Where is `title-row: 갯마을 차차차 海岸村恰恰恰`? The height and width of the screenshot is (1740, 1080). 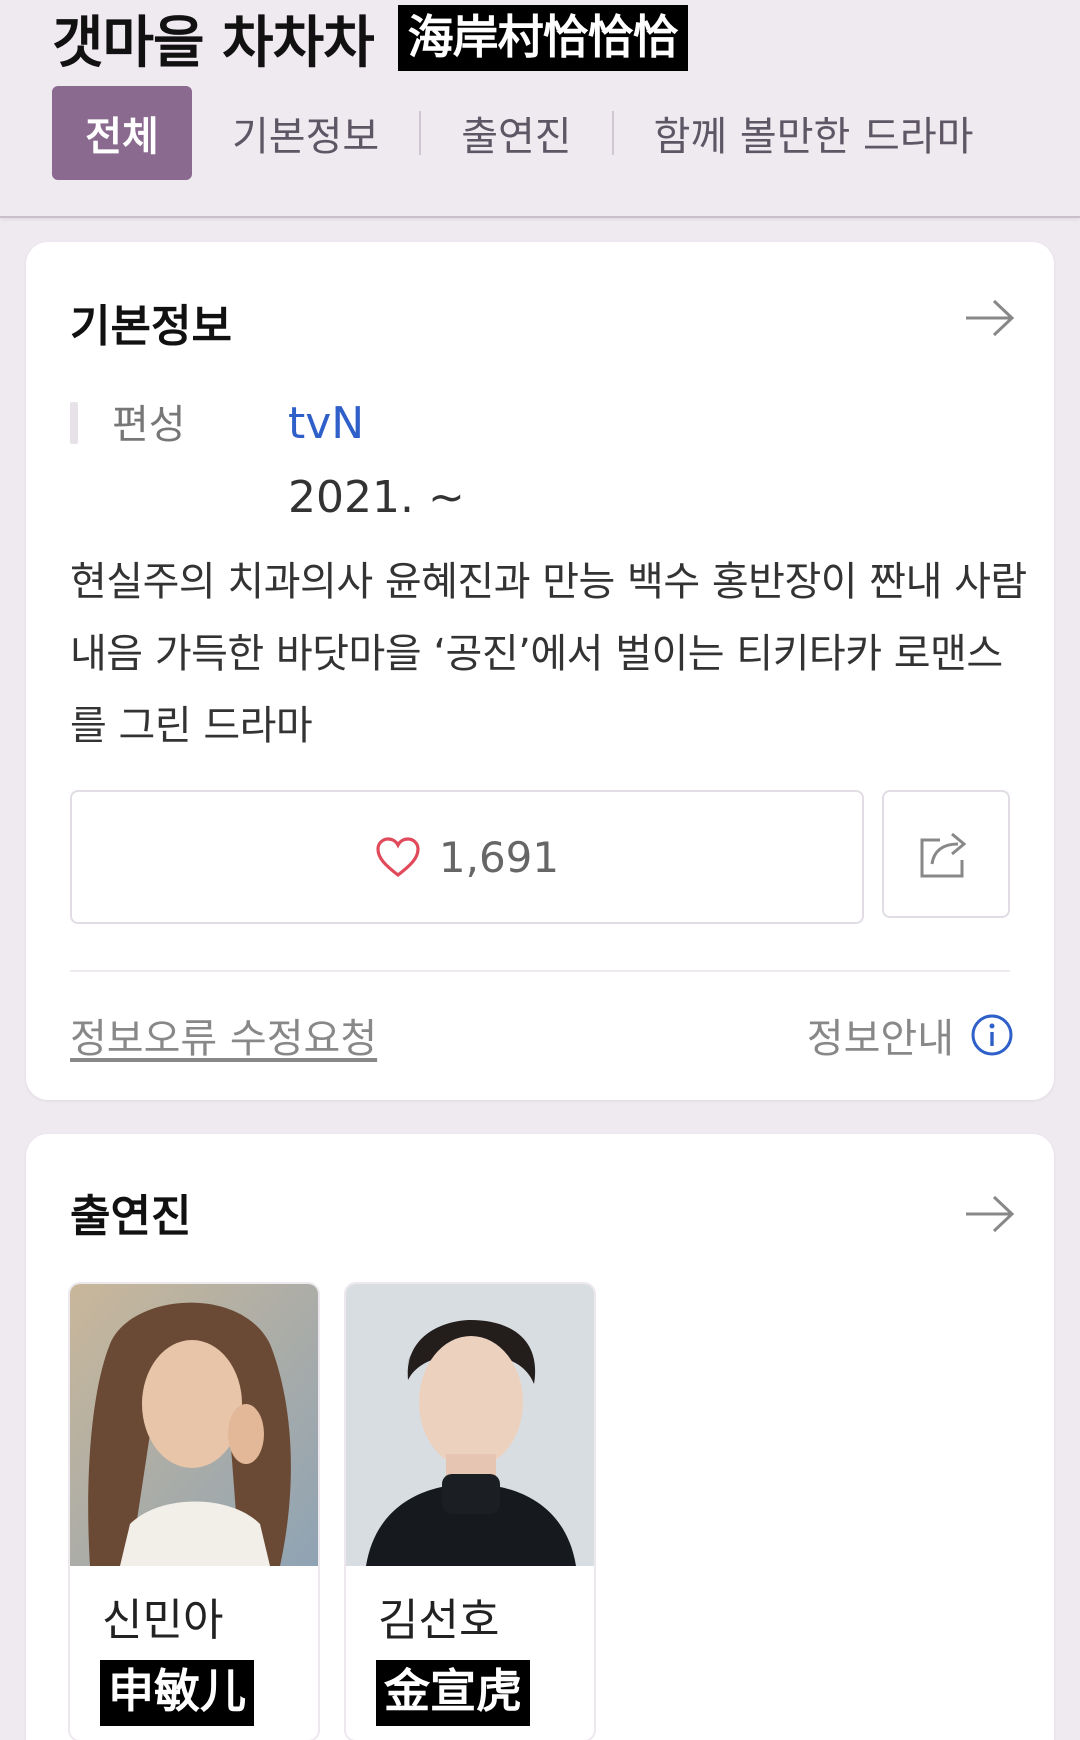
title-row: 갯마을 차차차 海岸村恰恰恰 is located at coordinates (370, 40).